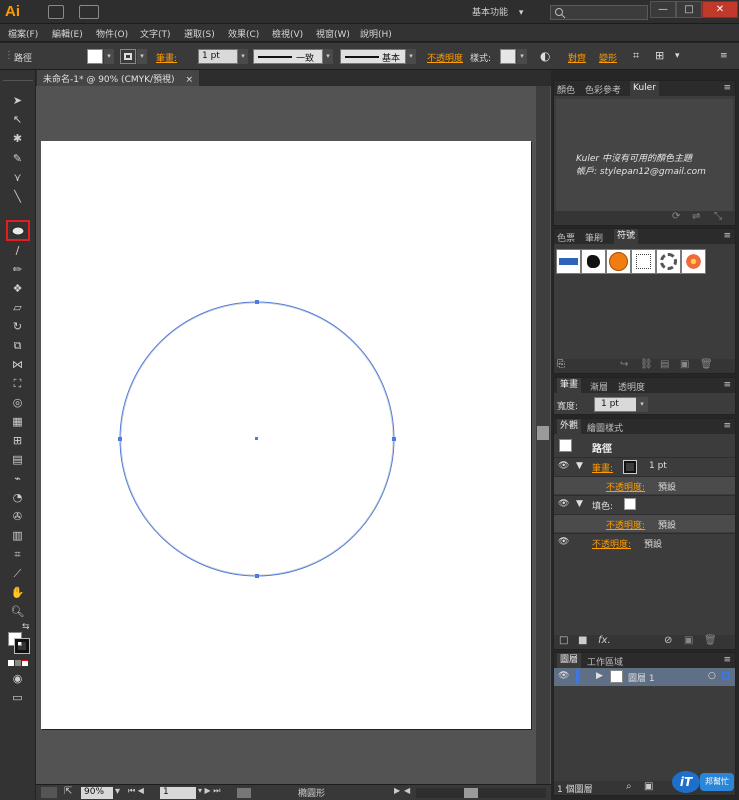 Image resolution: width=739 pixels, height=800 pixels. What do you see at coordinates (142, 56) in the screenshot?
I see `stroke-dropdown: ▾` at bounding box center [142, 56].